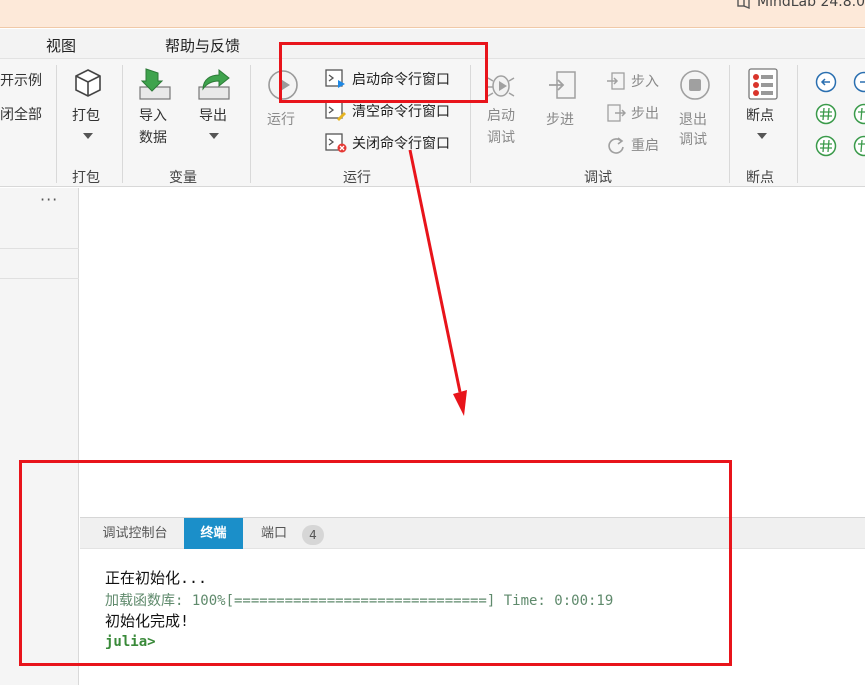 The width and height of the screenshot is (865, 685). I want to click on step-out-label: 步出, so click(645, 114).